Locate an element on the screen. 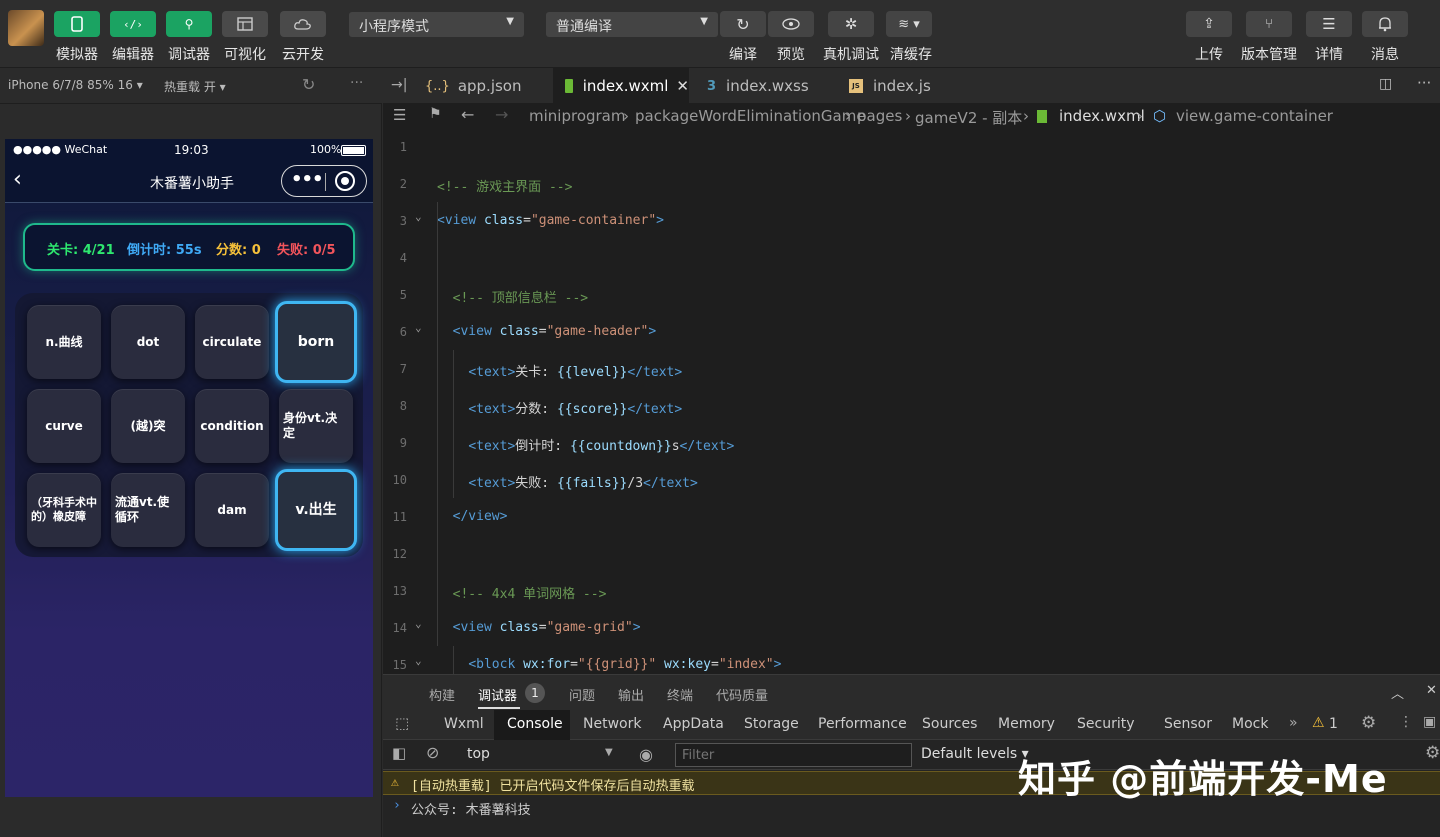 This screenshot has height=837, width=1440. list-icon: ☰ is located at coordinates (399, 115).